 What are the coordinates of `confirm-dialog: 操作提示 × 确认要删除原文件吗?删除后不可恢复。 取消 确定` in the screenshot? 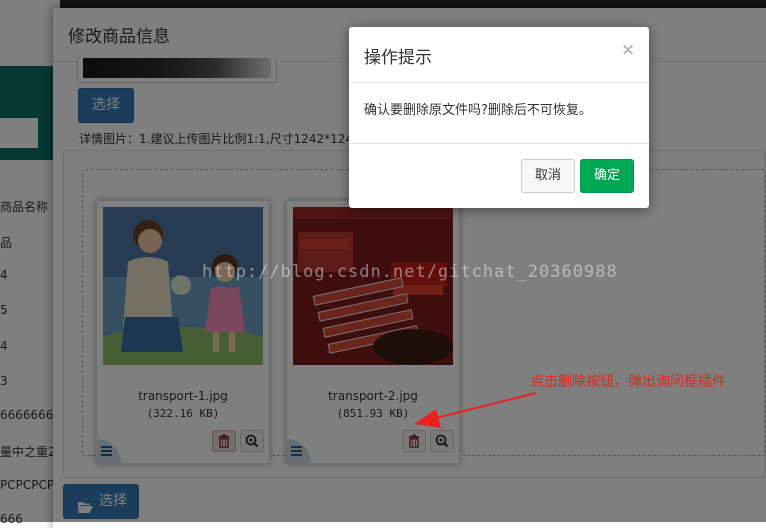 It's located at (499, 117).